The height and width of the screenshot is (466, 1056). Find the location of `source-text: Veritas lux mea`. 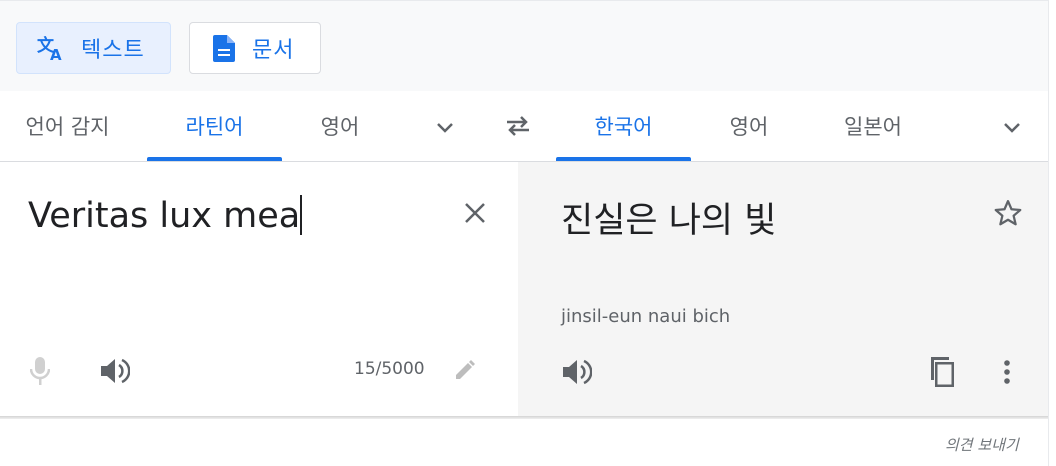

source-text: Veritas lux mea is located at coordinates (164, 216).